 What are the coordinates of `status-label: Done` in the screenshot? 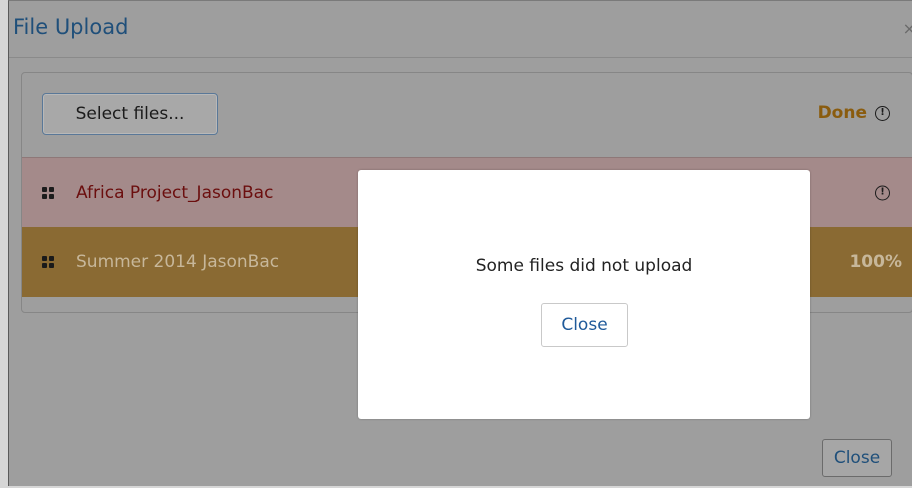 It's located at (842, 113).